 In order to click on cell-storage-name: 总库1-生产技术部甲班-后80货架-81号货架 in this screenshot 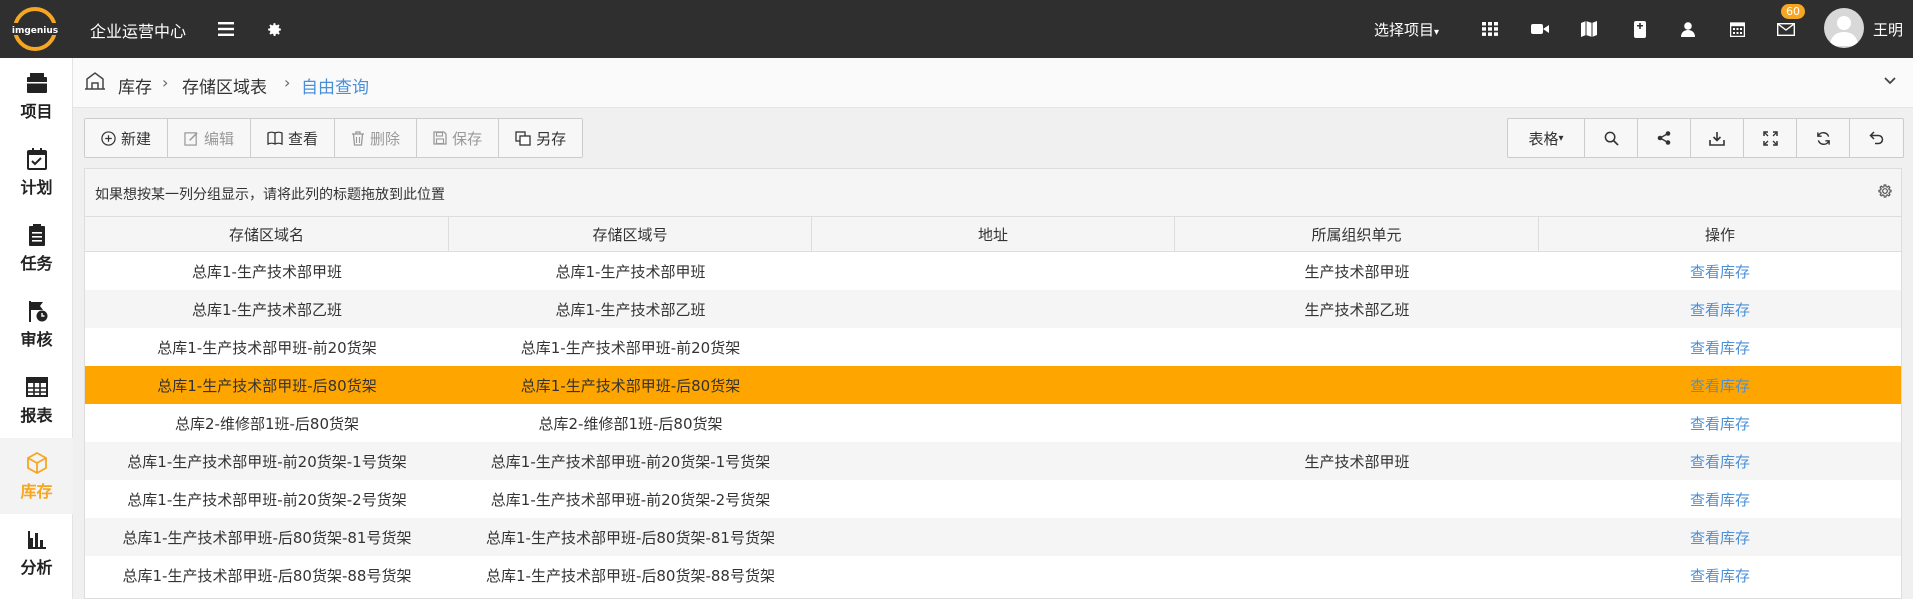, I will do `click(267, 537)`.